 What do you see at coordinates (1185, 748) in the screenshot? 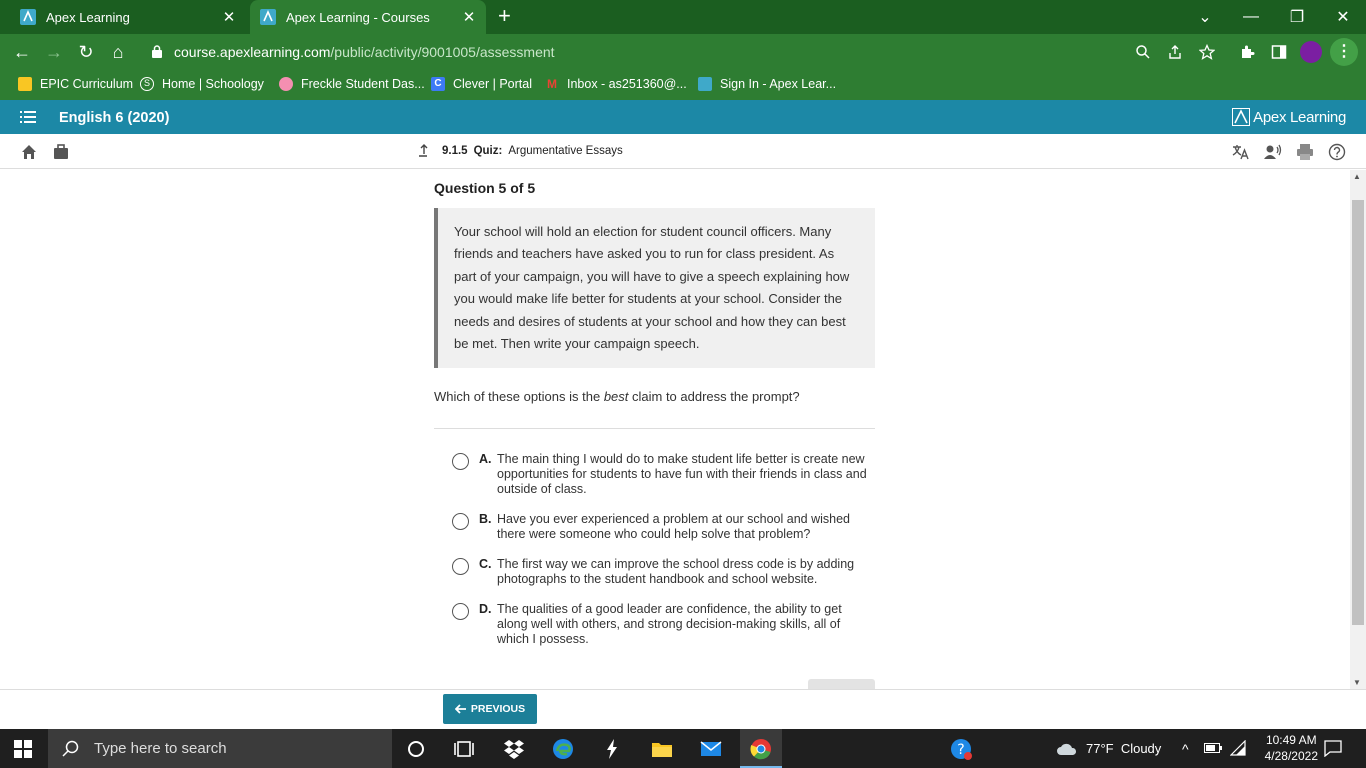
I see `show-hidden-icons-icon: ^` at bounding box center [1185, 748].